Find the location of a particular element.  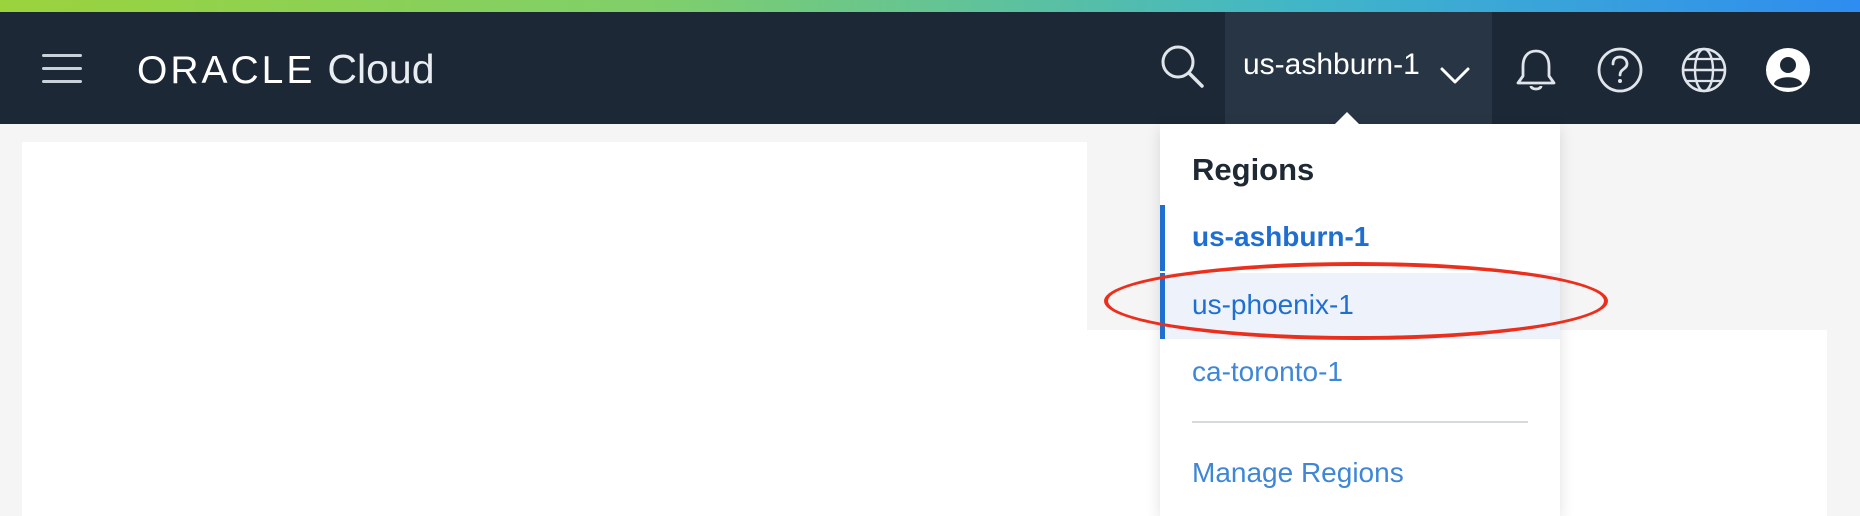

dropdown-caret is located at coordinates (1347, 119).